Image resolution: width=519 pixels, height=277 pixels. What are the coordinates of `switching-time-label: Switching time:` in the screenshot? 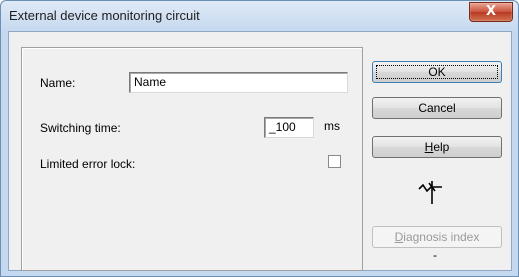 It's located at (80, 128).